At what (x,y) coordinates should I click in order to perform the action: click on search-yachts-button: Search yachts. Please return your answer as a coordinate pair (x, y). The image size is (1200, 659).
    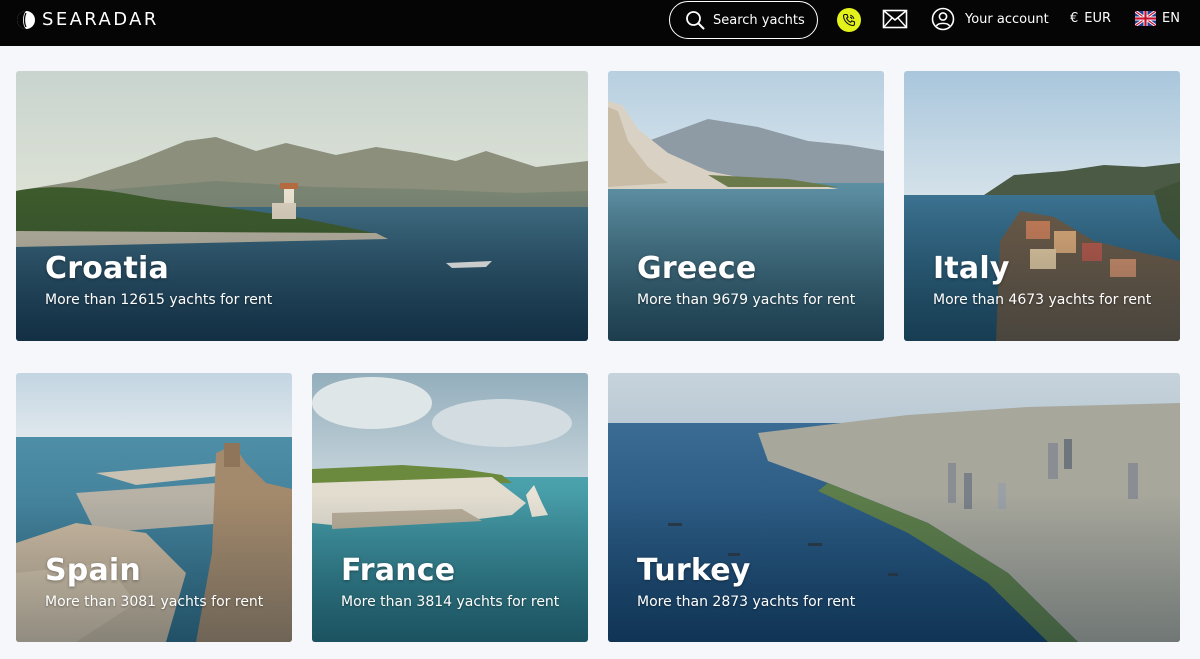
    Looking at the image, I should click on (743, 20).